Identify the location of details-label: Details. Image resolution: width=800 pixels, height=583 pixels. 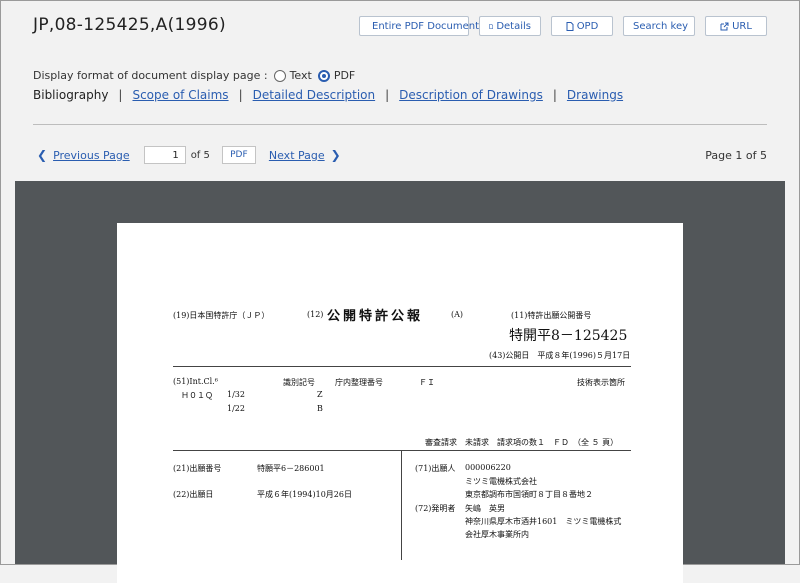
(513, 26).